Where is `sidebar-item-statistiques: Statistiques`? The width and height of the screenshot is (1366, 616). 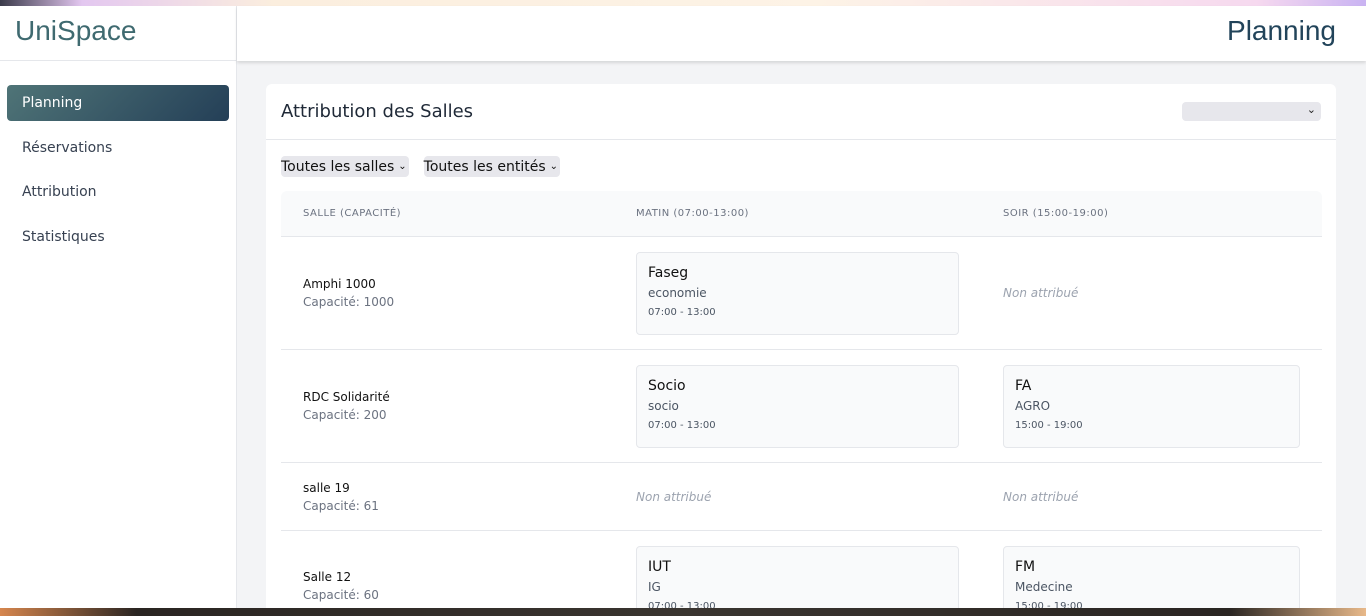 sidebar-item-statistiques: Statistiques is located at coordinates (118, 237).